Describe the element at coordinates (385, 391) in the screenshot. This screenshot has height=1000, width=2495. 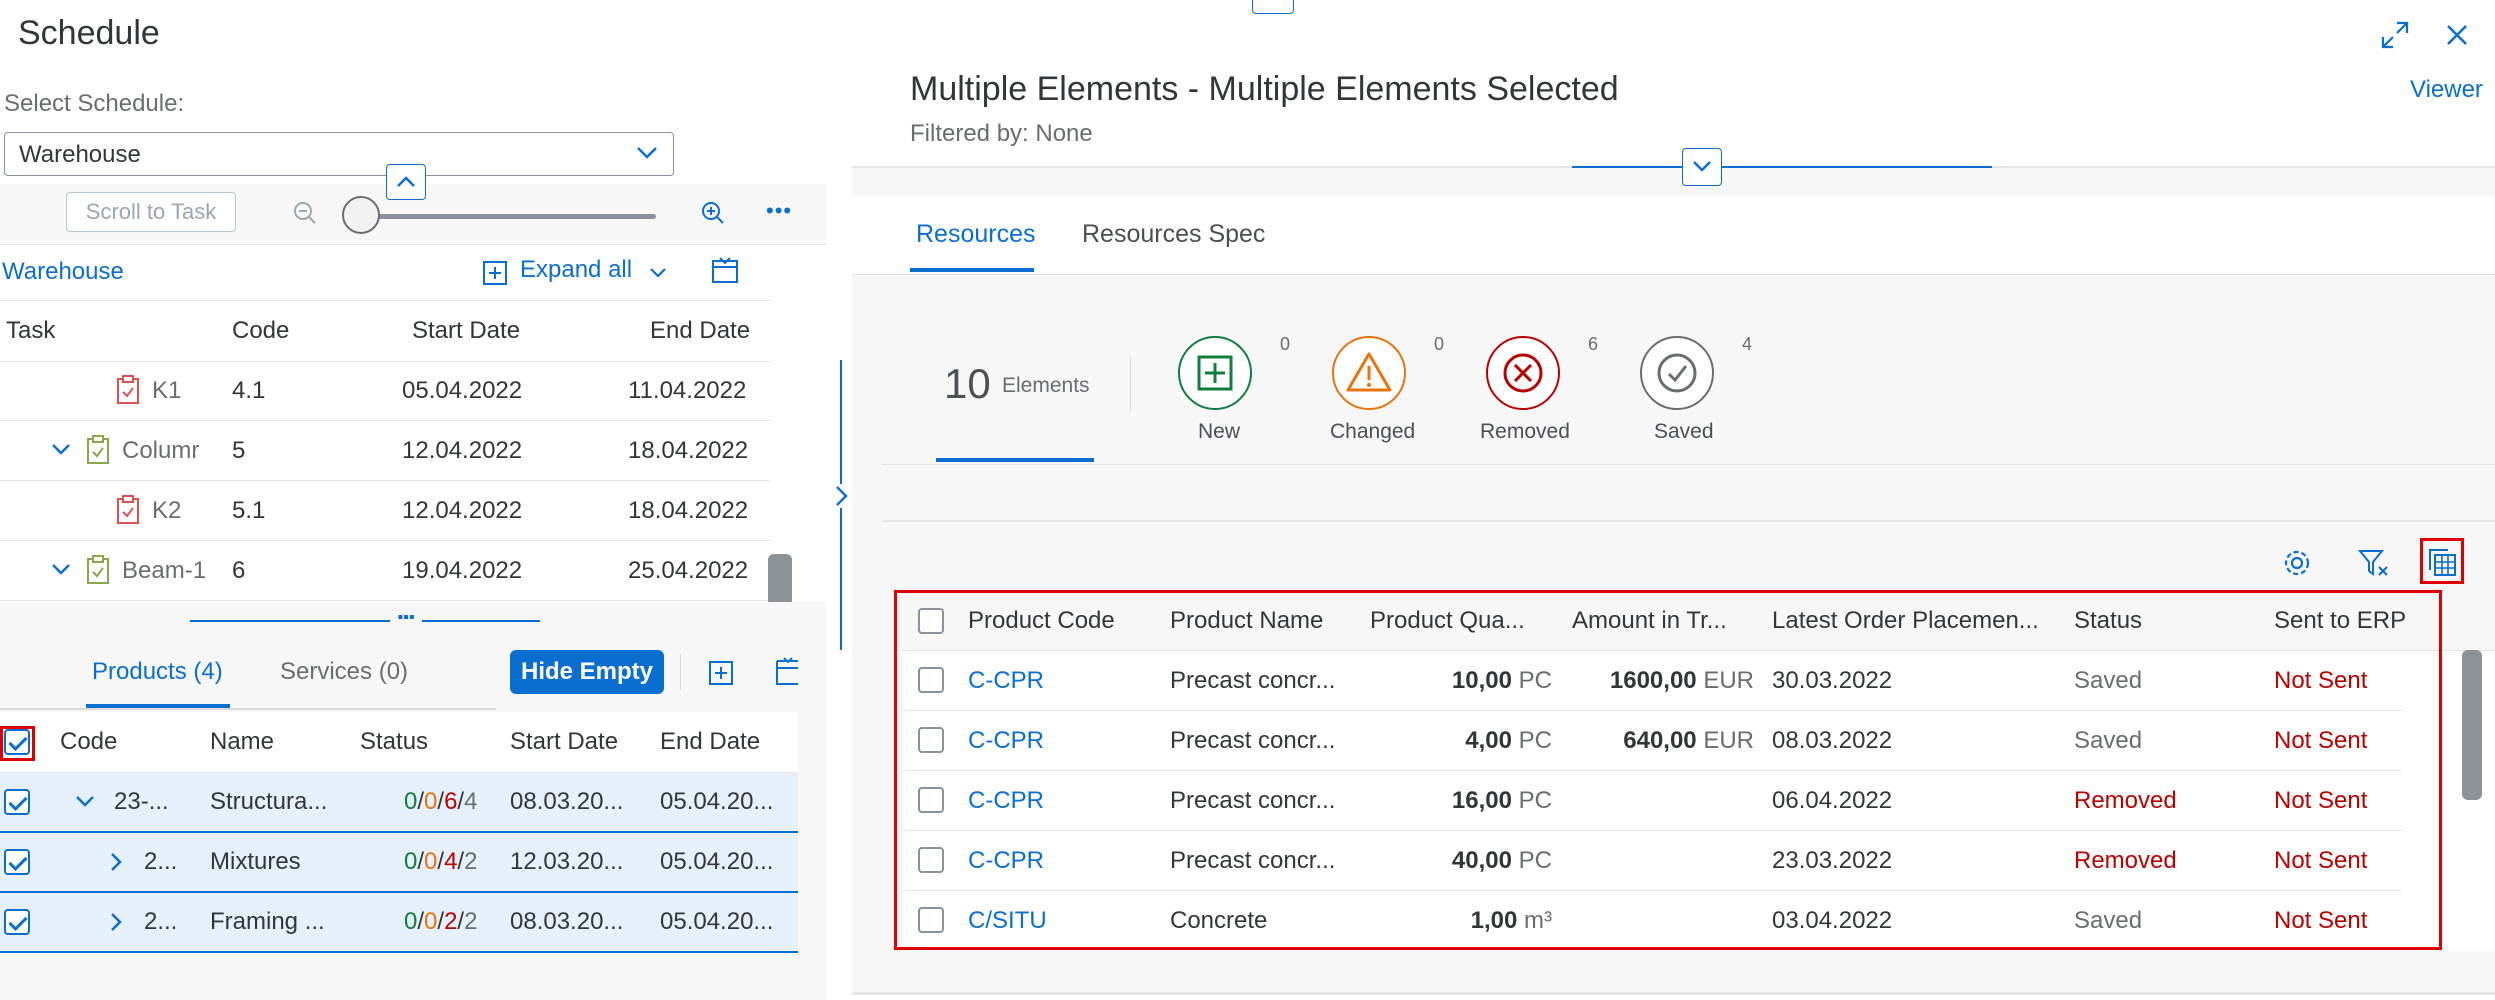
I see `task-row: K1 4.1 05.04.2022 11.04.2022` at that location.